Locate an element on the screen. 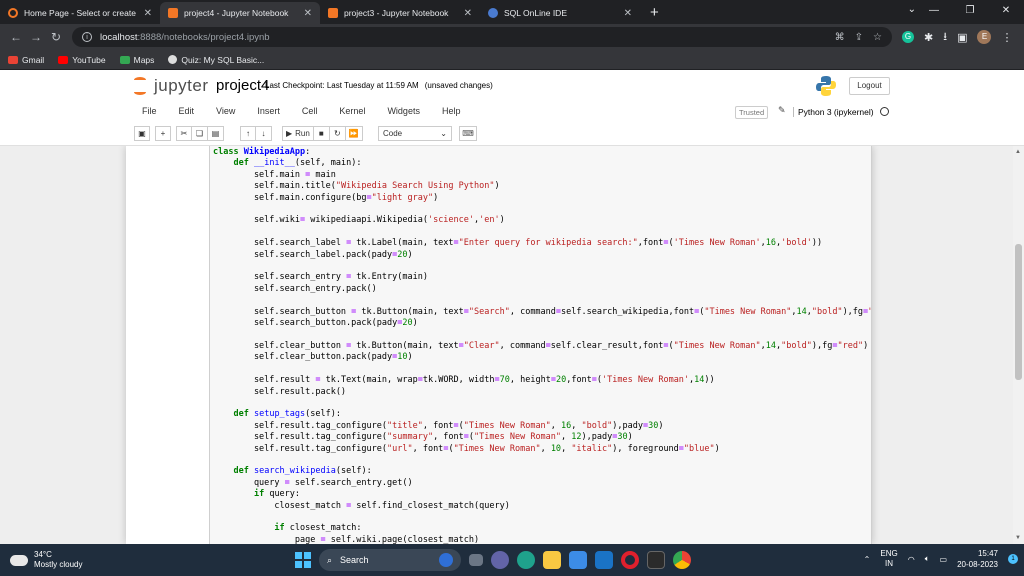  bookmark-gmail: Gmail is located at coordinates (26, 60).